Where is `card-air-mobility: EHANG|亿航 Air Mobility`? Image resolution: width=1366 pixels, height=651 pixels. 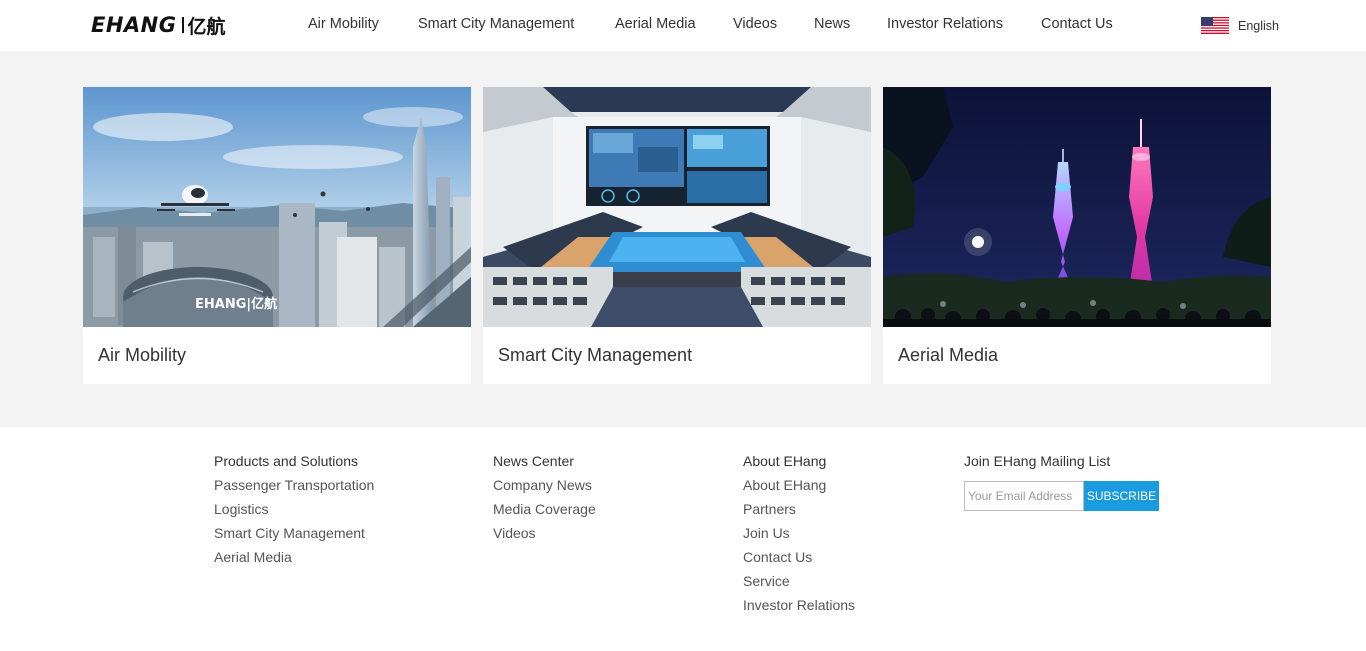 card-air-mobility: EHANG|亿航 Air Mobility is located at coordinates (277, 235).